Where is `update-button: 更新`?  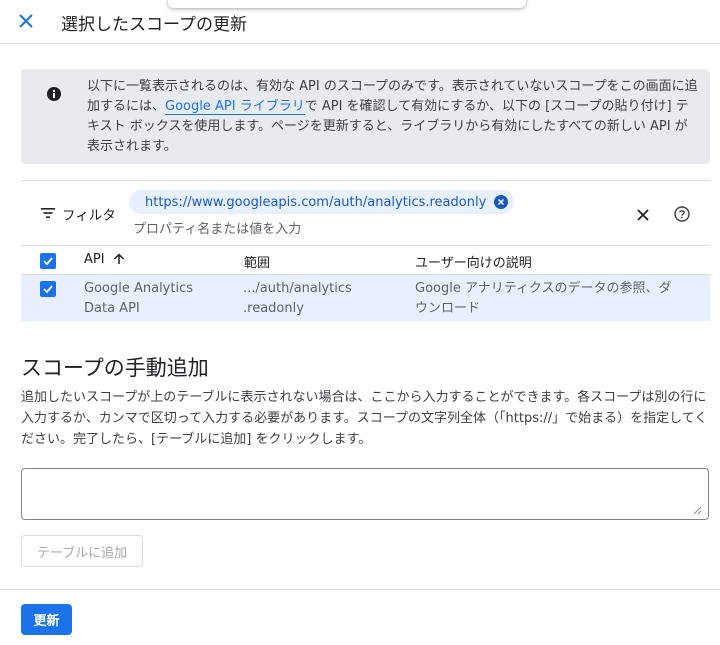
update-button: 更新 is located at coordinates (46, 619).